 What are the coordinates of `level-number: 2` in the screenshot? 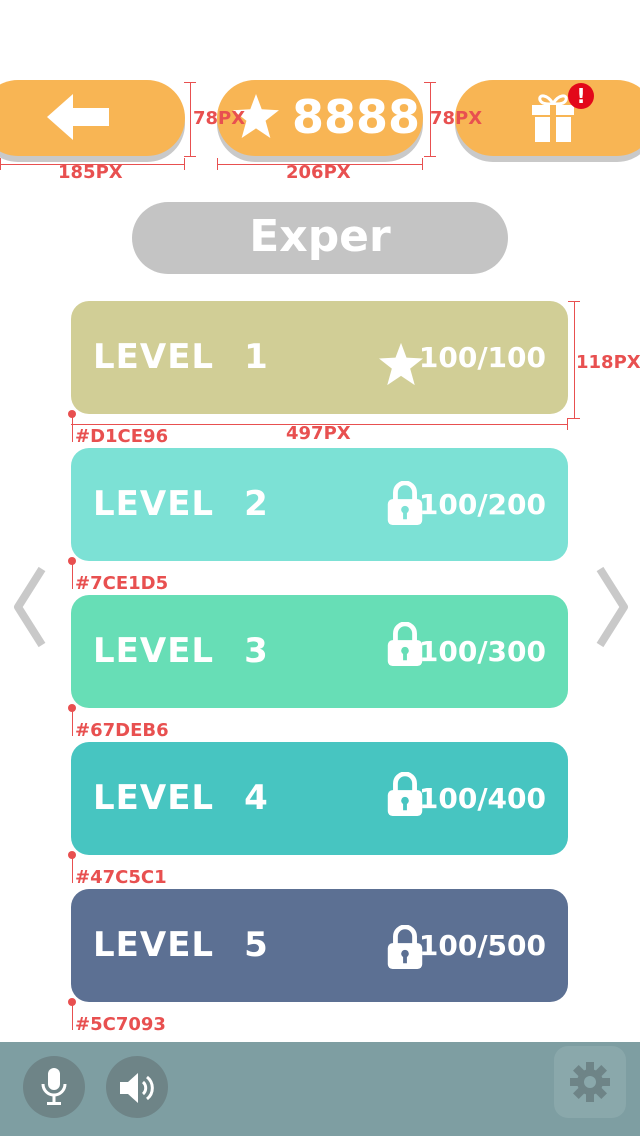 It's located at (256, 504).